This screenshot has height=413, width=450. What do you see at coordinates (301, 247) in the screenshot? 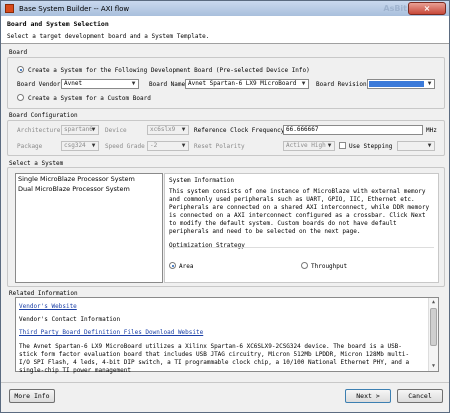
I see `divider` at bounding box center [301, 247].